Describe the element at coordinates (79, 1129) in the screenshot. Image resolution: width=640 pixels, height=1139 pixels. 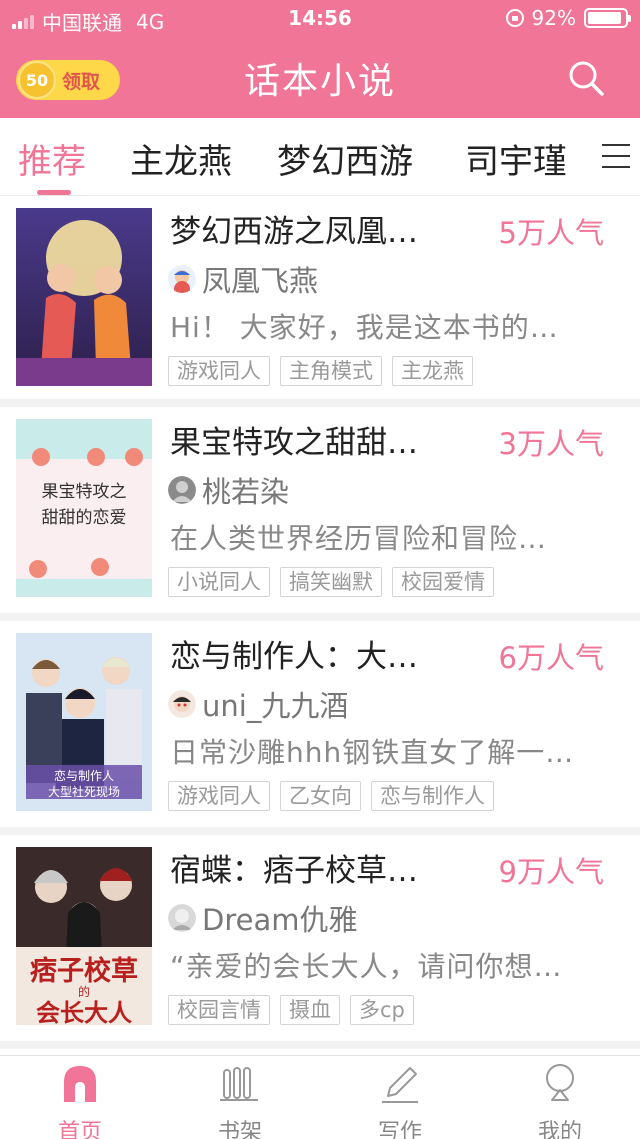
I see `nav-home-label: 首页` at that location.